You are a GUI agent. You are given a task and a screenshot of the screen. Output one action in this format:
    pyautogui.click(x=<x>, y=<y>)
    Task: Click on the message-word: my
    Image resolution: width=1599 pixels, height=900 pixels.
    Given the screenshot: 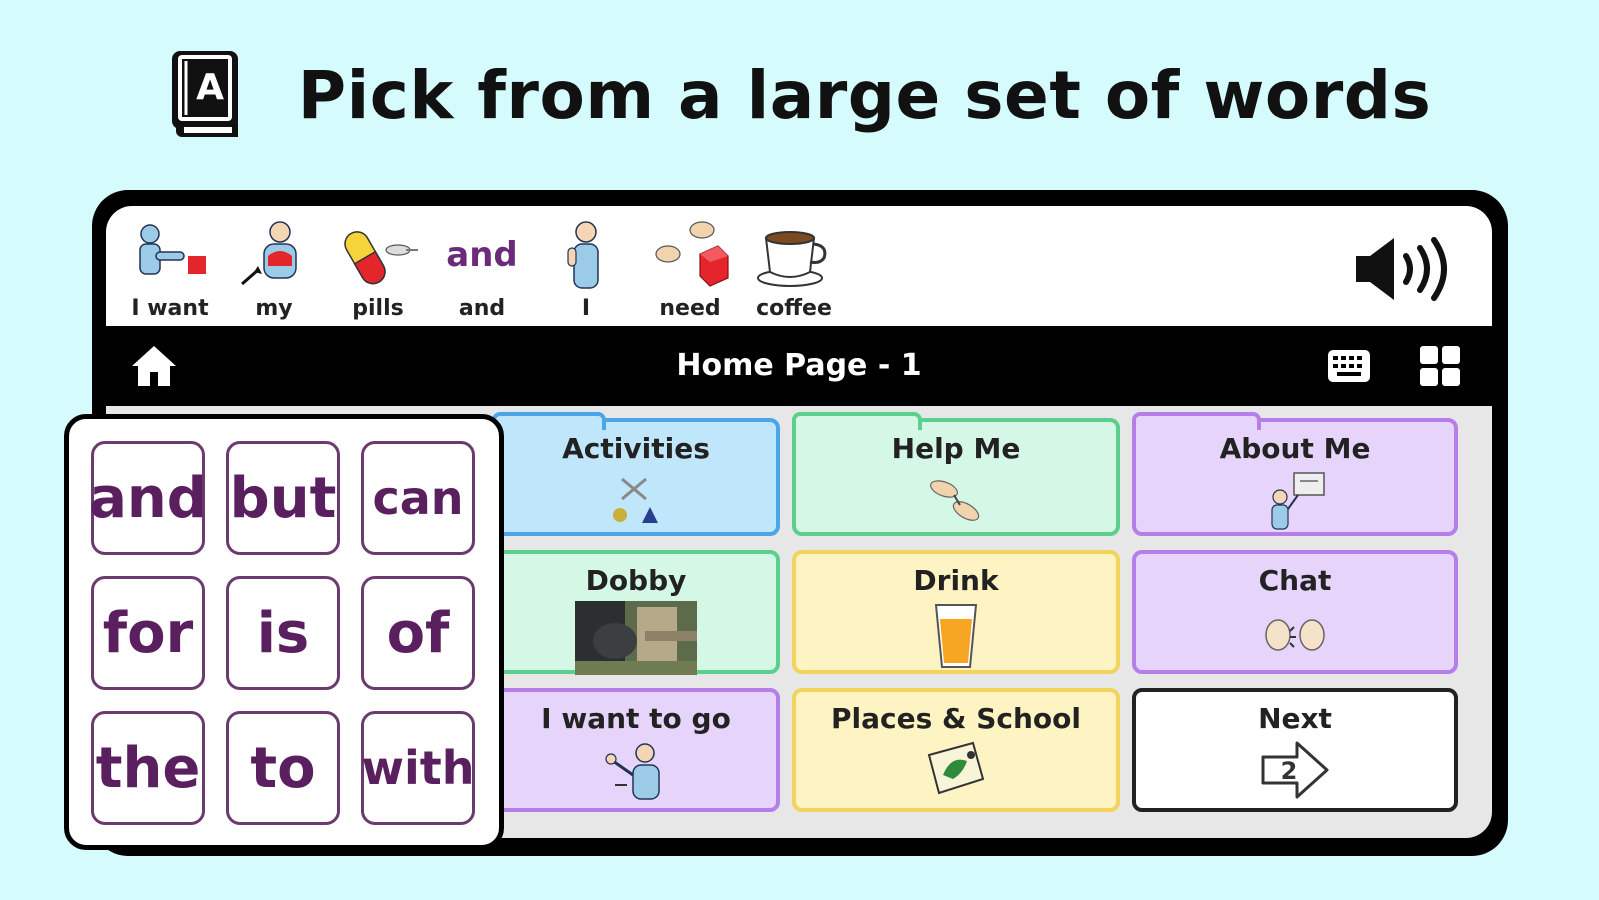 What is the action you would take?
    pyautogui.click(x=274, y=266)
    